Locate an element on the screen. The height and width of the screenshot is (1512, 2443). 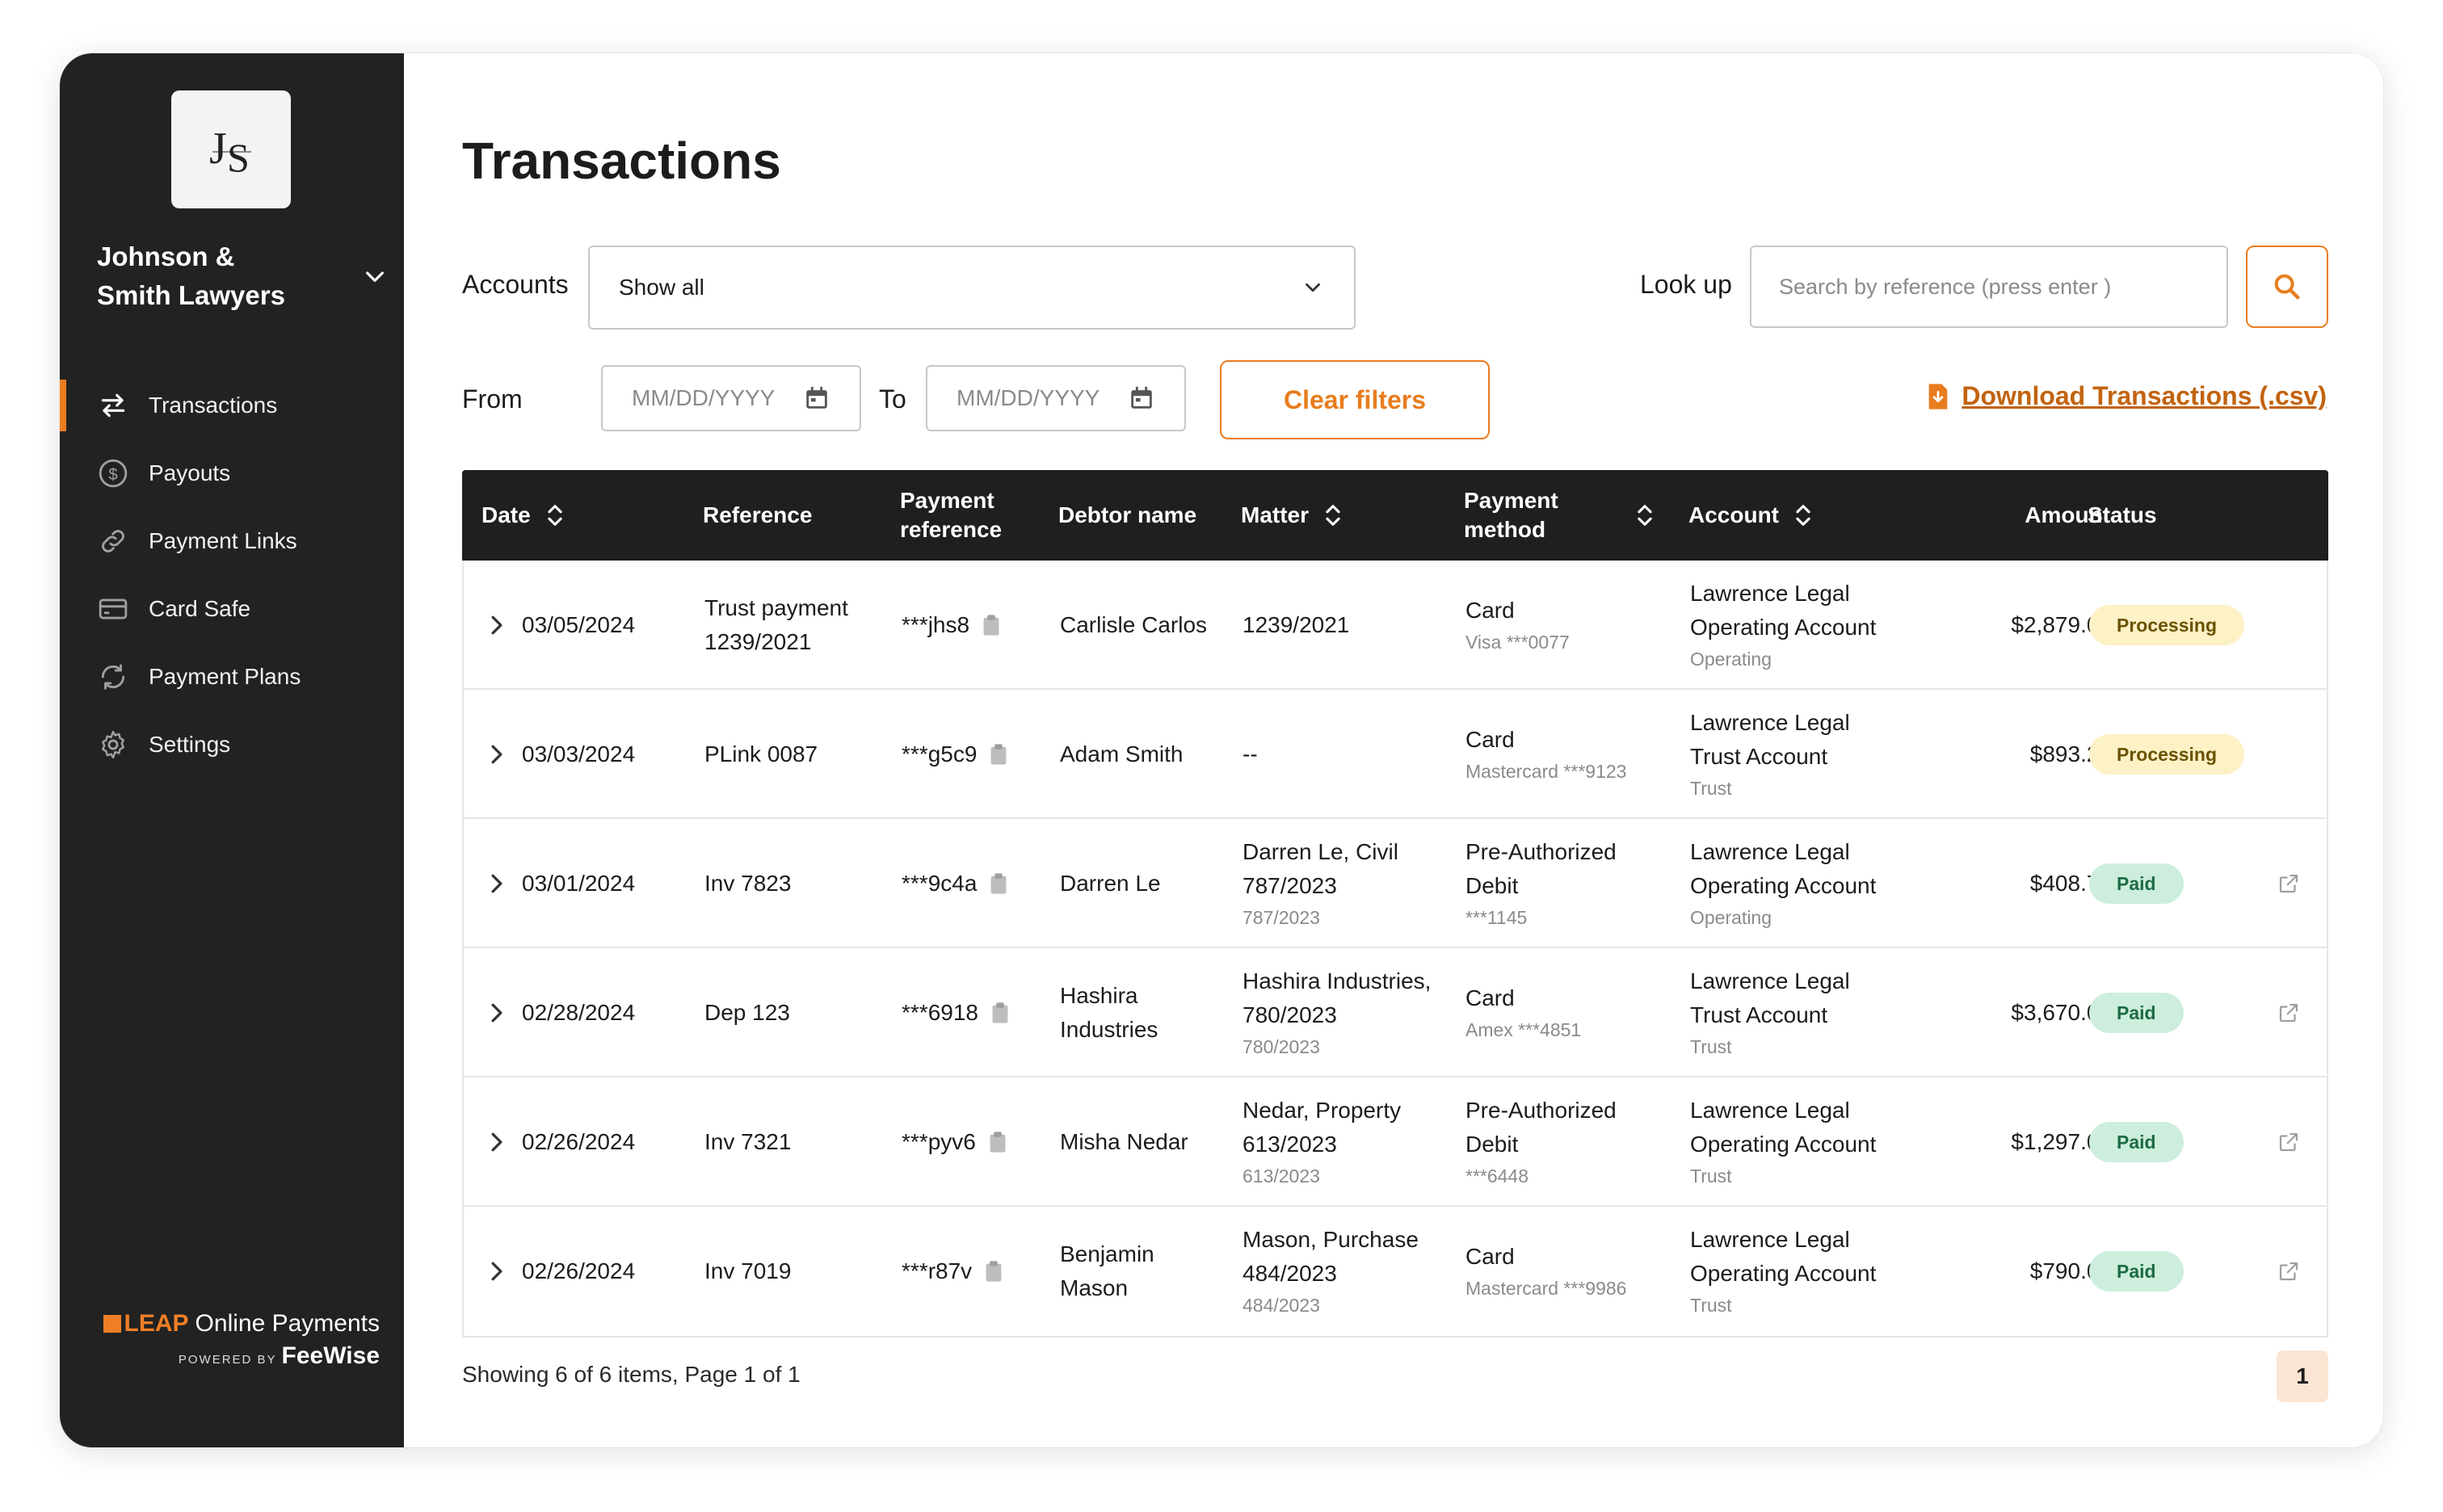
status-badge: Paid is located at coordinates (2136, 1142).